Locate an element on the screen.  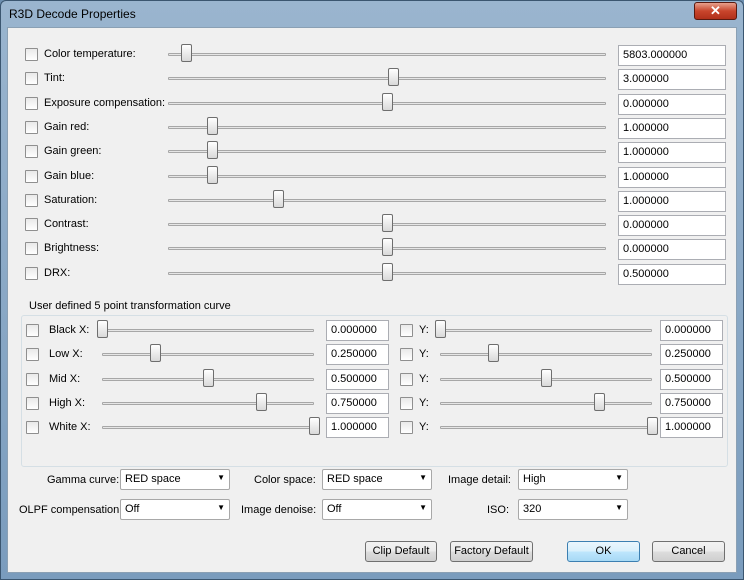
color-temperature-checkbox is located at coordinates (31, 54).